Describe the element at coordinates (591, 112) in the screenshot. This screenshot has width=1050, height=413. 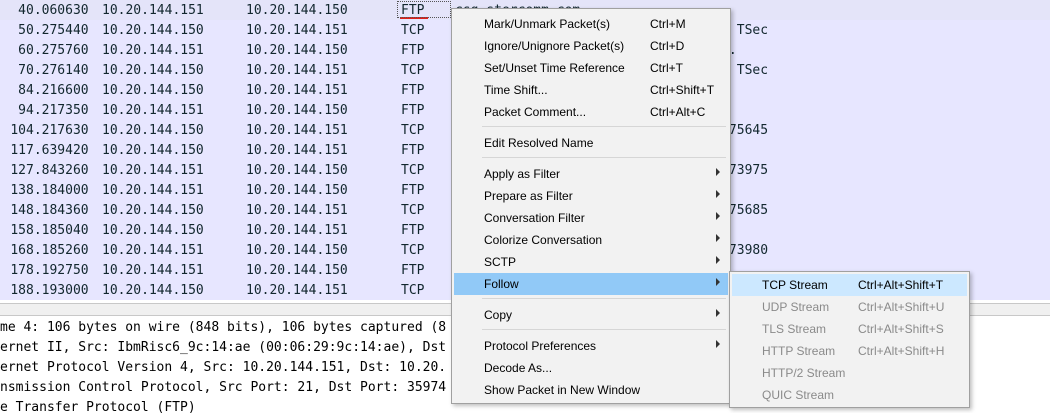
I see `menu-item-packet-comment: Packet Comment... Ctrl+Alt+C` at that location.